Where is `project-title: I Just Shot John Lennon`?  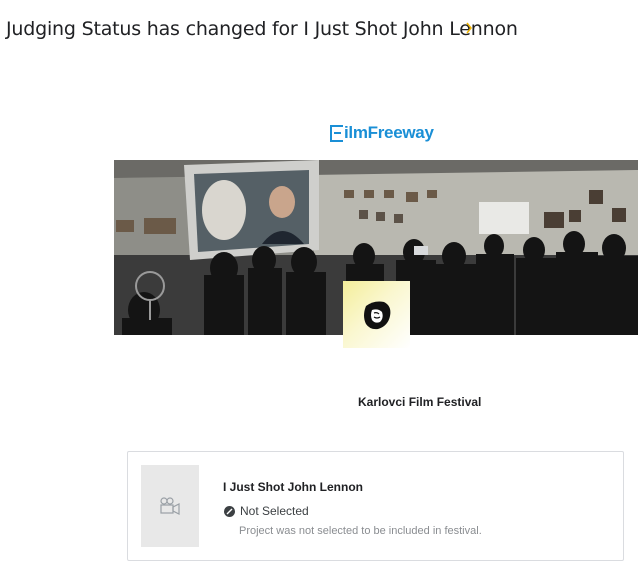
project-title: I Just Shot John Lennon is located at coordinates (293, 487).